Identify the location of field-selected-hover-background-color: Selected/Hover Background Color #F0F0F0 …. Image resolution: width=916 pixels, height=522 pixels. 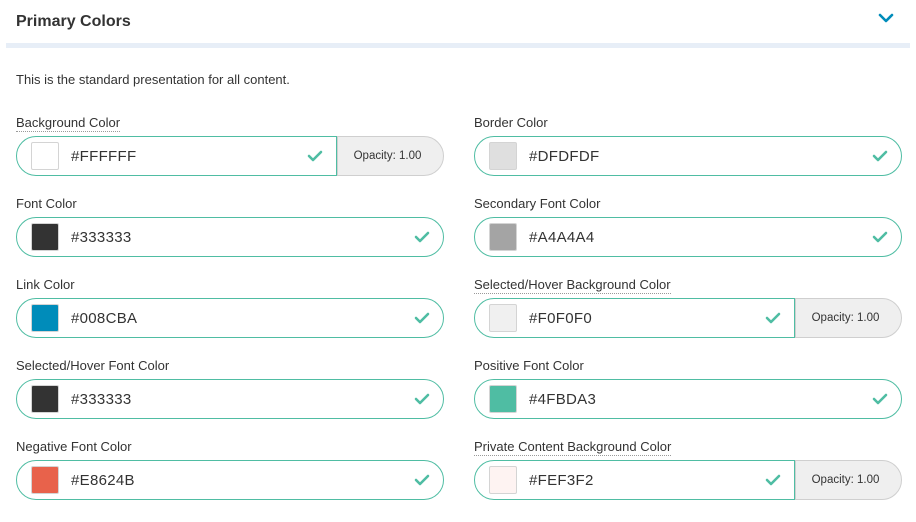
(688, 307).